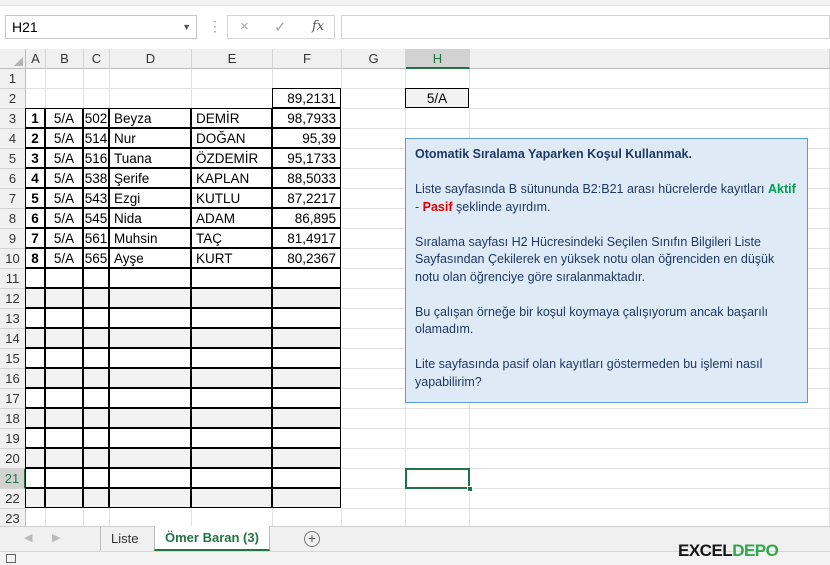  Describe the element at coordinates (64, 238) in the screenshot. I see `cell-b9: 5/A` at that location.